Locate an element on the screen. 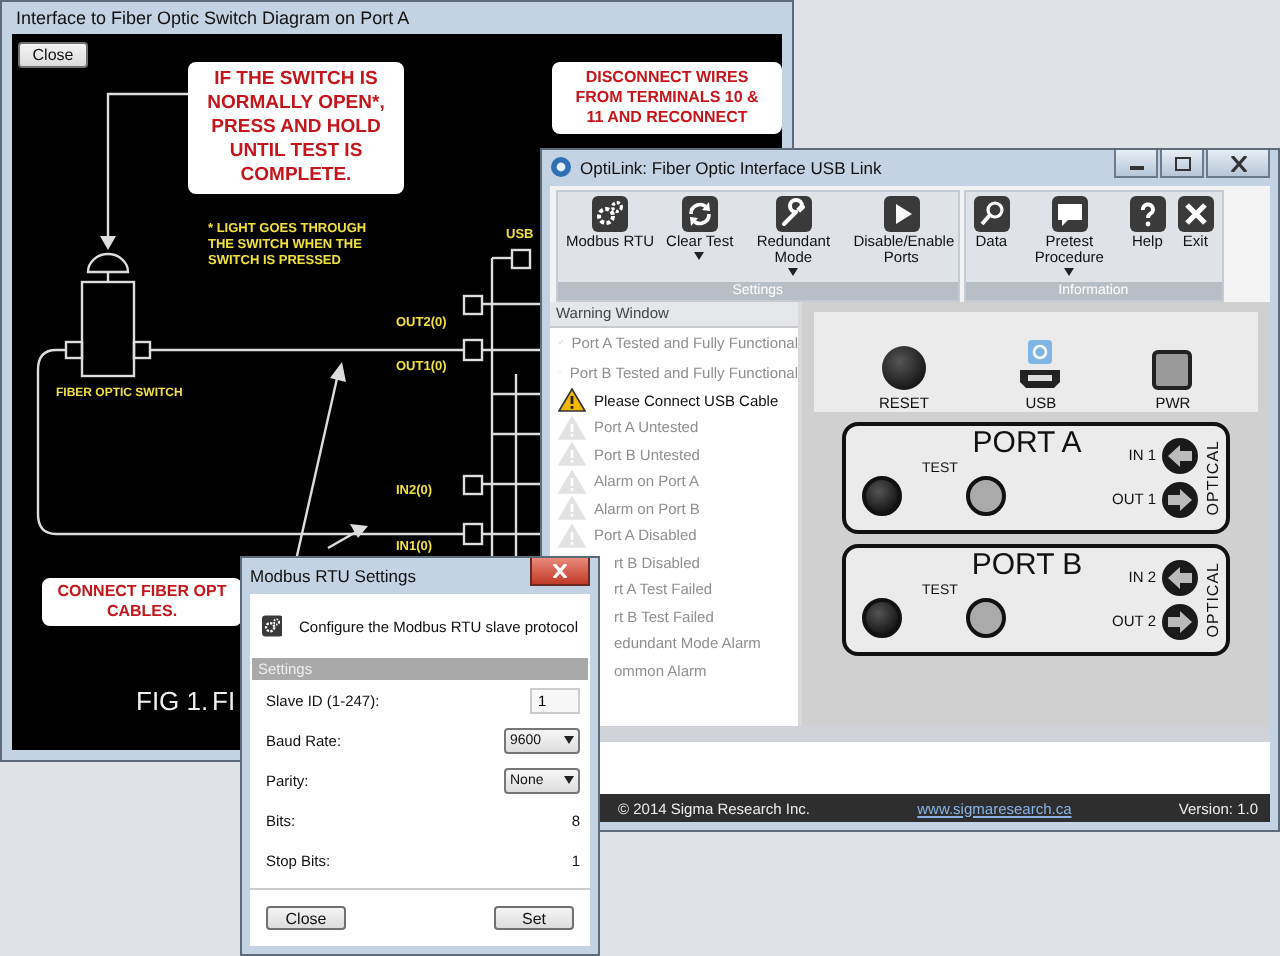 Image resolution: width=1280 pixels, height=956 pixels. reset-button is located at coordinates (903, 367).